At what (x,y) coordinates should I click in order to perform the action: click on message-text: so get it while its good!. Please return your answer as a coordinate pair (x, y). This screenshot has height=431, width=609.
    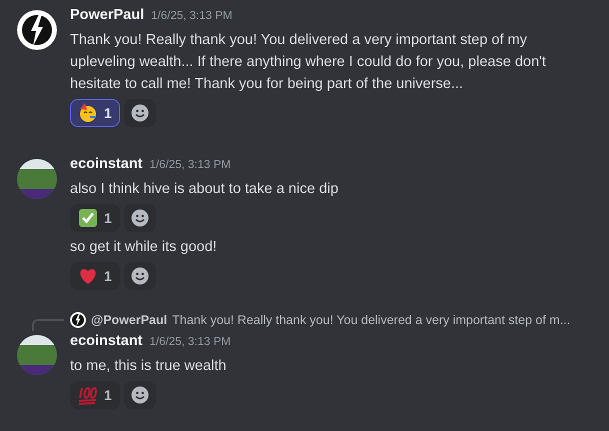
    Looking at the image, I should click on (144, 247).